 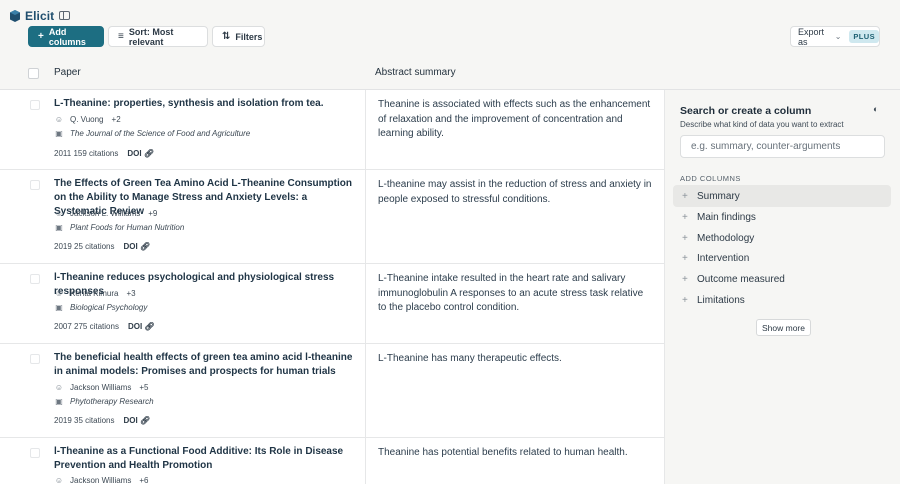 What do you see at coordinates (64, 15) in the screenshot?
I see `sidebar-toggle-icon` at bounding box center [64, 15].